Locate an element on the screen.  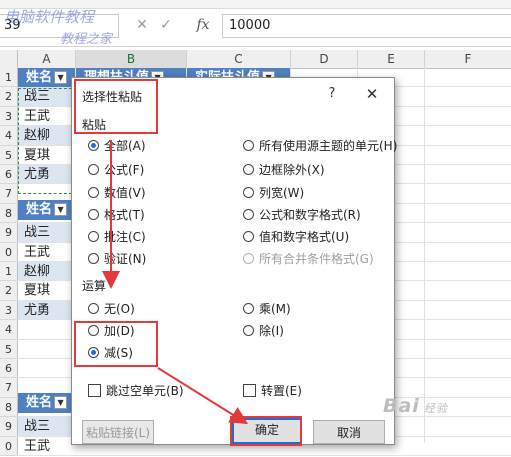
baidu-watermark-small: 经验 is located at coordinates (435, 408).